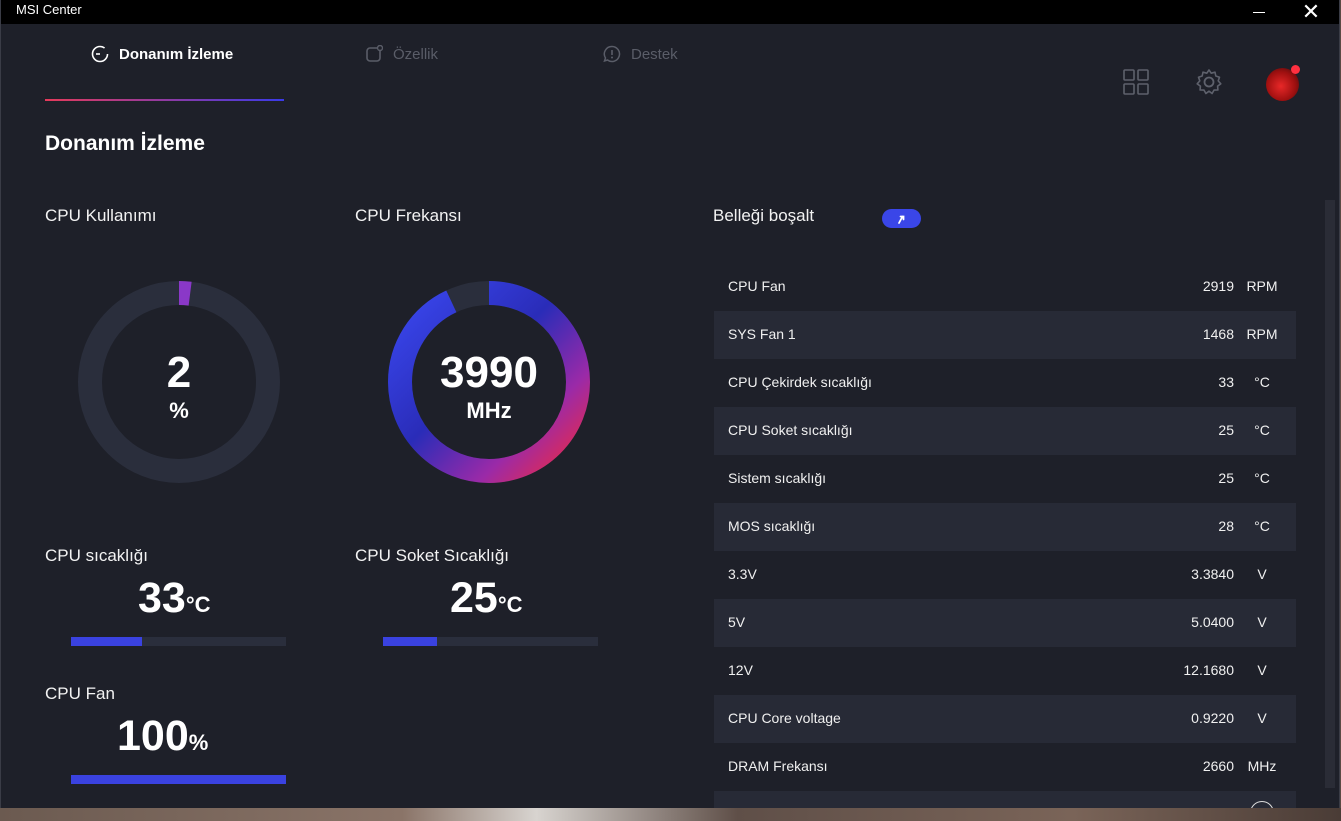 Image resolution: width=1341 pixels, height=821 pixels. I want to click on cpu-fan-reading: 100%, so click(162, 736).